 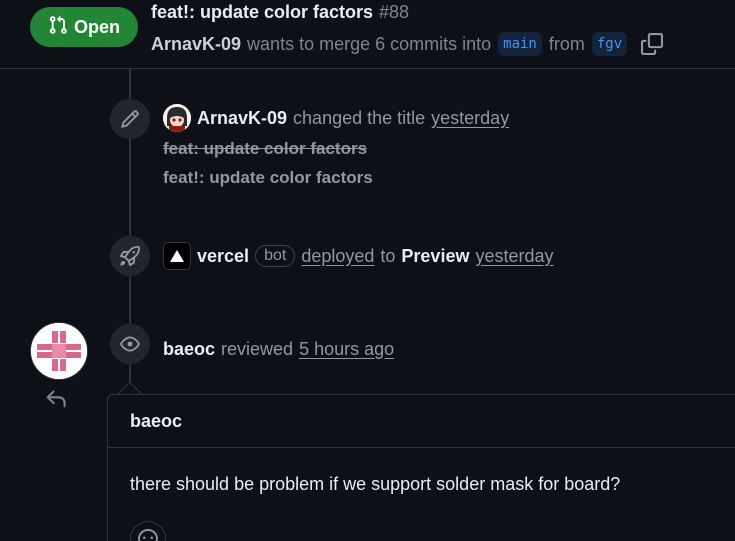 What do you see at coordinates (242, 118) in the screenshot?
I see `event-actor-link: ArnavK-09` at bounding box center [242, 118].